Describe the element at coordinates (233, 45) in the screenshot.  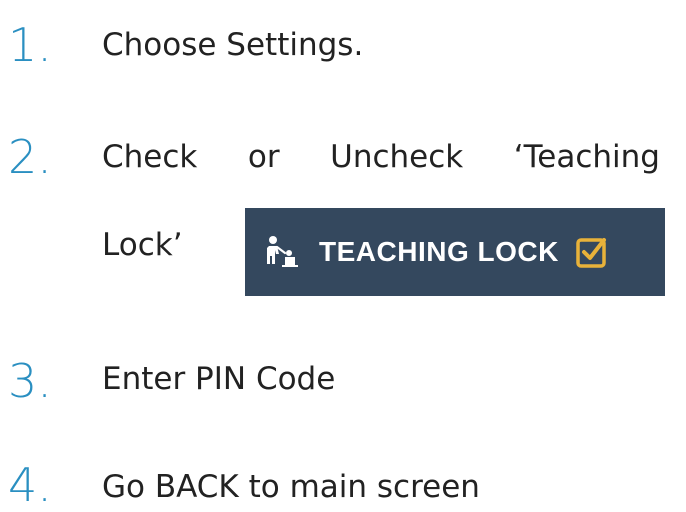
I see `step-text-1: Choose Settings.` at that location.